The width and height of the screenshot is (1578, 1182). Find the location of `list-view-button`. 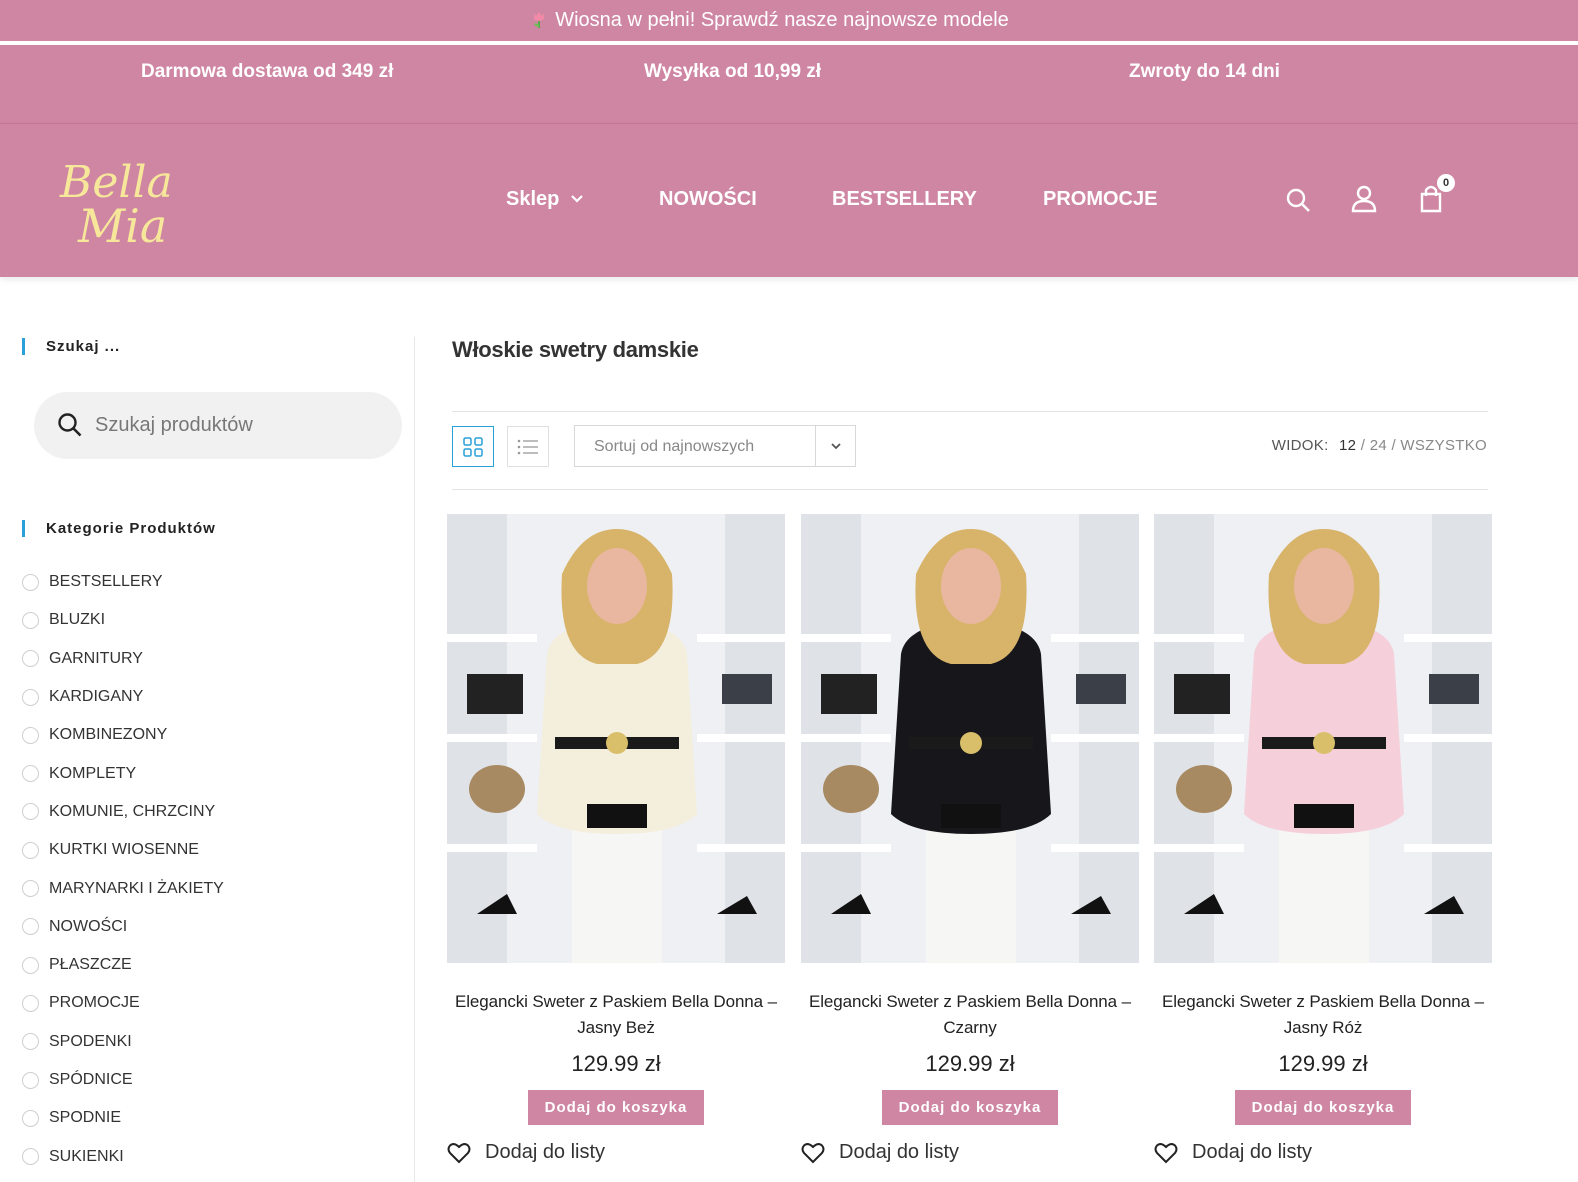

list-view-button is located at coordinates (528, 446).